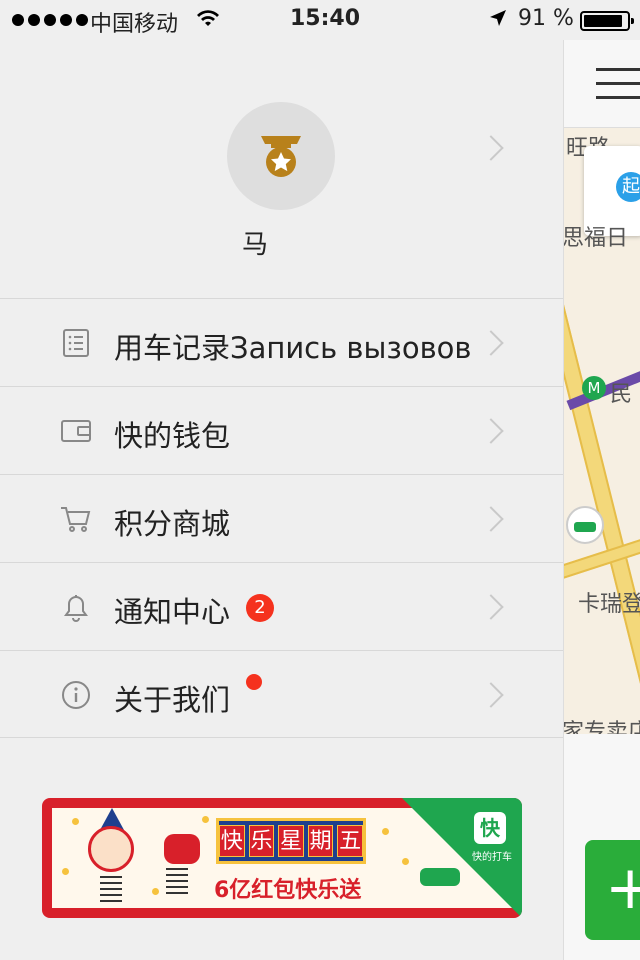 Image resolution: width=640 pixels, height=960 pixels. What do you see at coordinates (76, 519) in the screenshot?
I see `cart-icon` at bounding box center [76, 519].